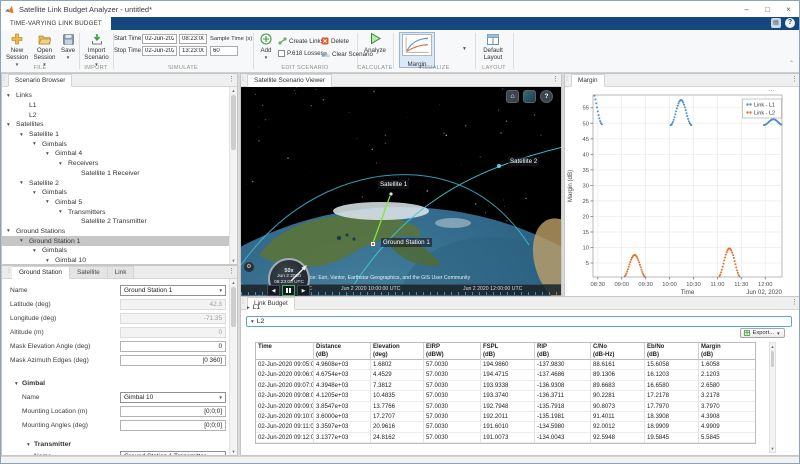 Image resolution: width=800 pixels, height=464 pixels. Describe the element at coordinates (524, 161) in the screenshot. I see `satellite2-label: Satellite 2` at that location.